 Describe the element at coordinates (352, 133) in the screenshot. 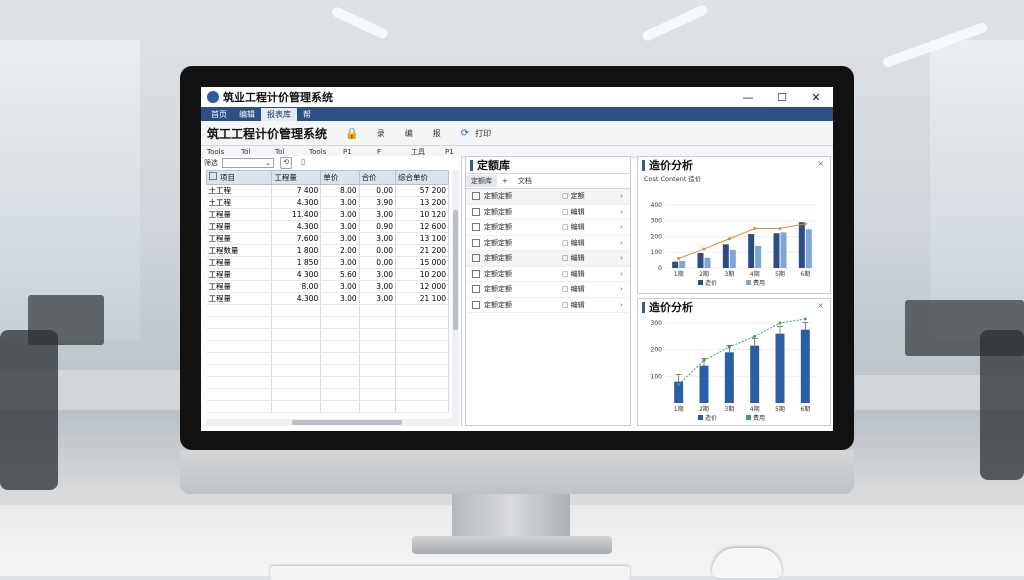

I see `lock-icon: 🔒` at that location.